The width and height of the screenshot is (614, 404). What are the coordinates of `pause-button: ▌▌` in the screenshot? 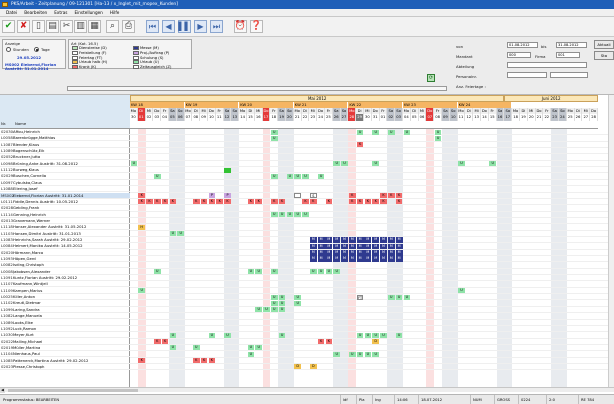 It's located at (184, 26).